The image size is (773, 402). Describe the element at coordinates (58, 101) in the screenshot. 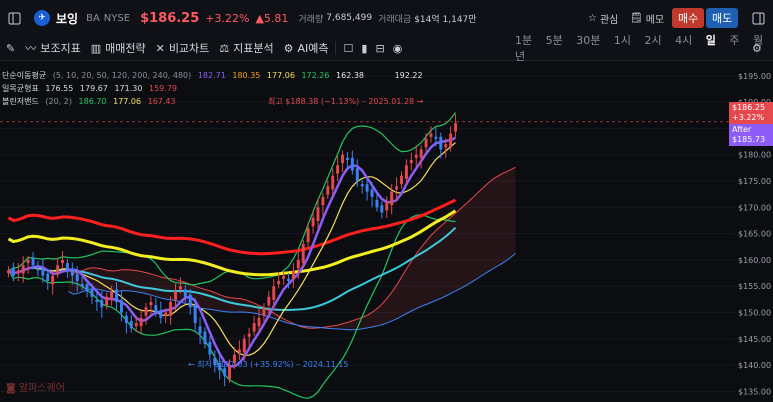

I see `bb-params: (20, 2)` at that location.